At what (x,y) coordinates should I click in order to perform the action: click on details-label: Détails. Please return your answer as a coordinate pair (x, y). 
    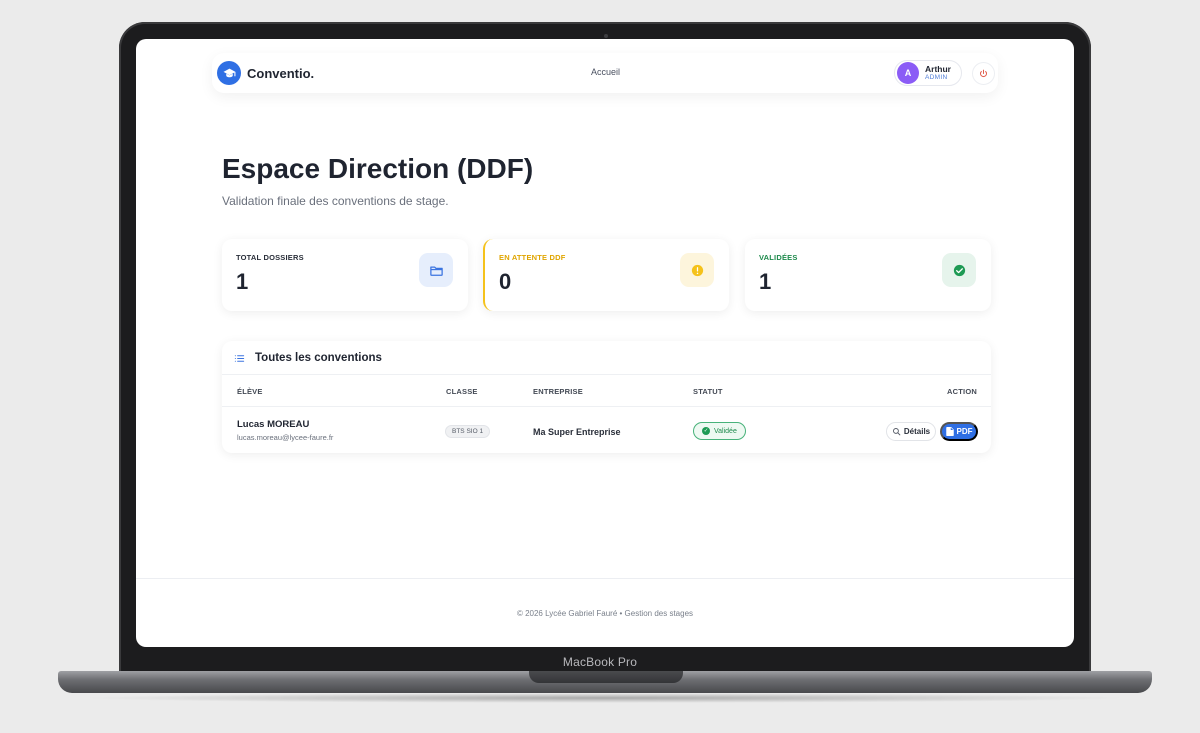
    Looking at the image, I should click on (917, 431).